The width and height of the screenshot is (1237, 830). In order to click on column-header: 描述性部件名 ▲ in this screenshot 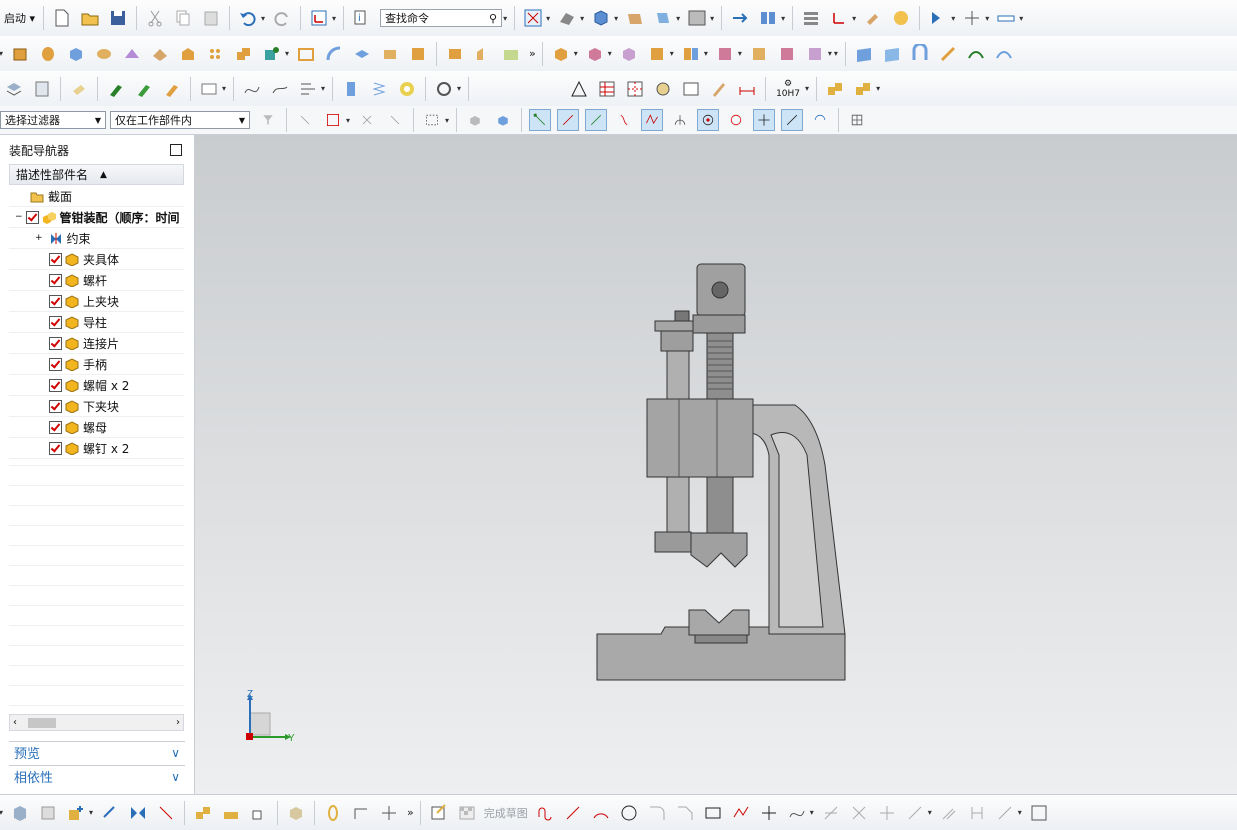, I will do `click(96, 174)`.